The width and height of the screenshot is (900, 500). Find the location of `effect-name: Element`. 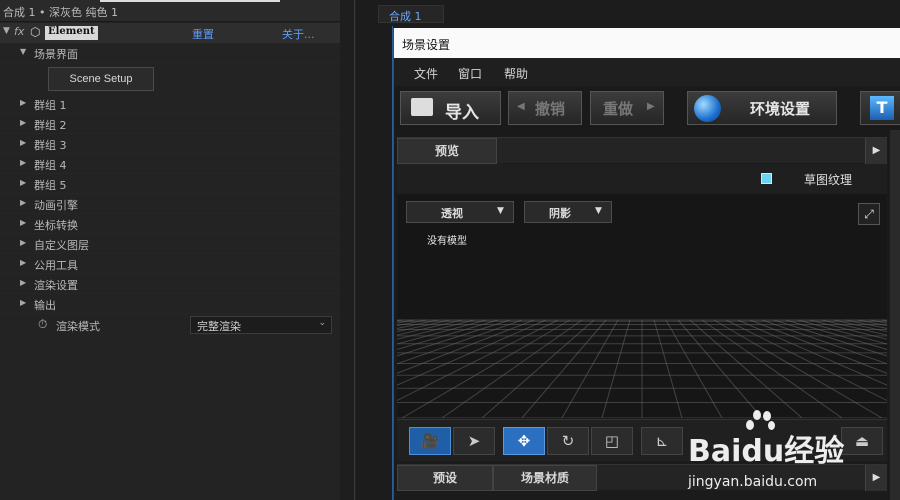

effect-name: Element is located at coordinates (71, 33).